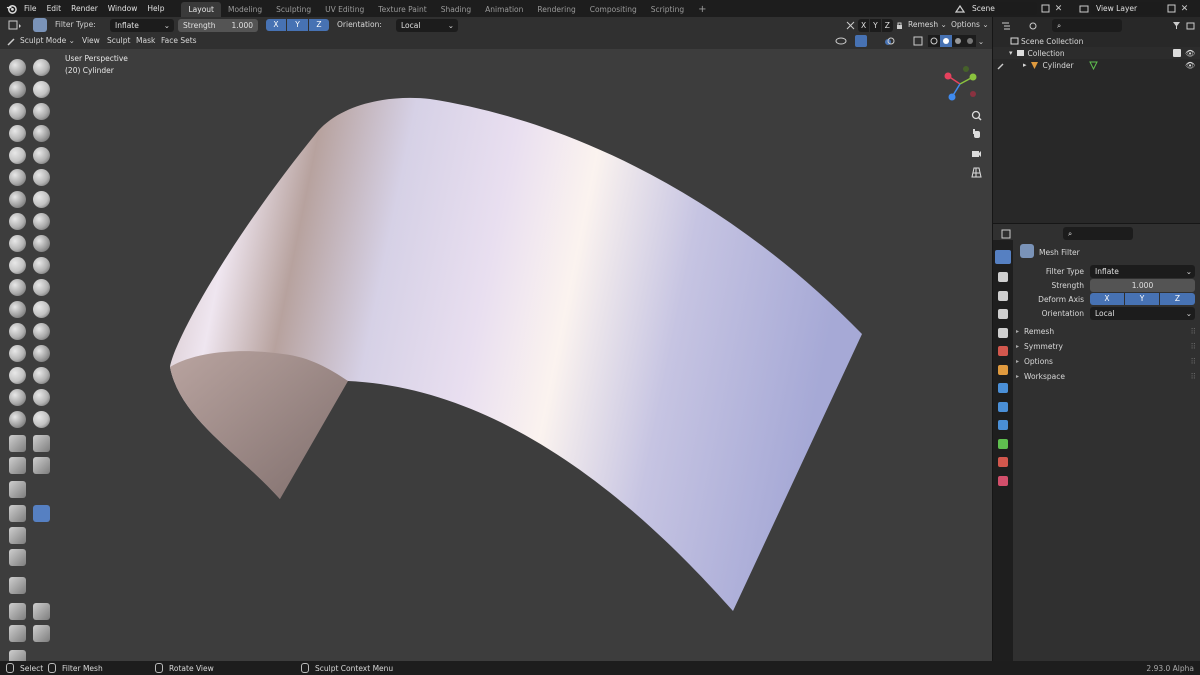  Describe the element at coordinates (934, 41) in the screenshot. I see `wireframe-shading-icon` at that location.